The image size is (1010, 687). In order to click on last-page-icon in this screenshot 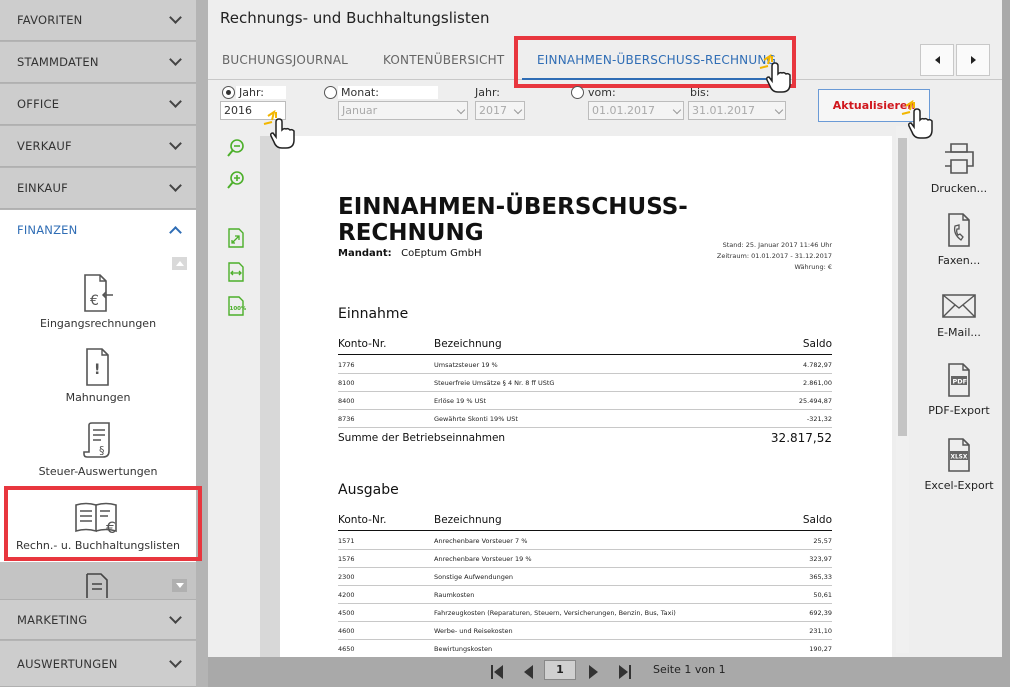, I will do `click(625, 672)`.